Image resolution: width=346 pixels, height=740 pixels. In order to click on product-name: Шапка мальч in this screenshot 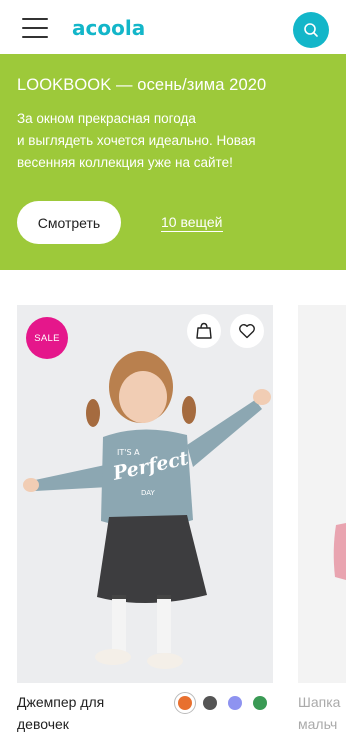, I will do `click(319, 713)`.